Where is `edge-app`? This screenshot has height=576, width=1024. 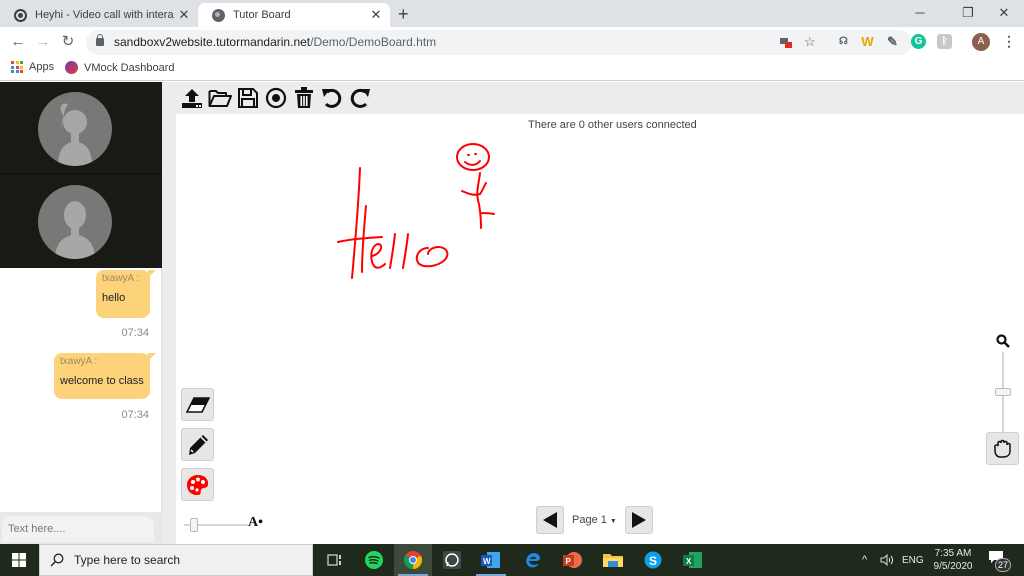
edge-app is located at coordinates (533, 560).